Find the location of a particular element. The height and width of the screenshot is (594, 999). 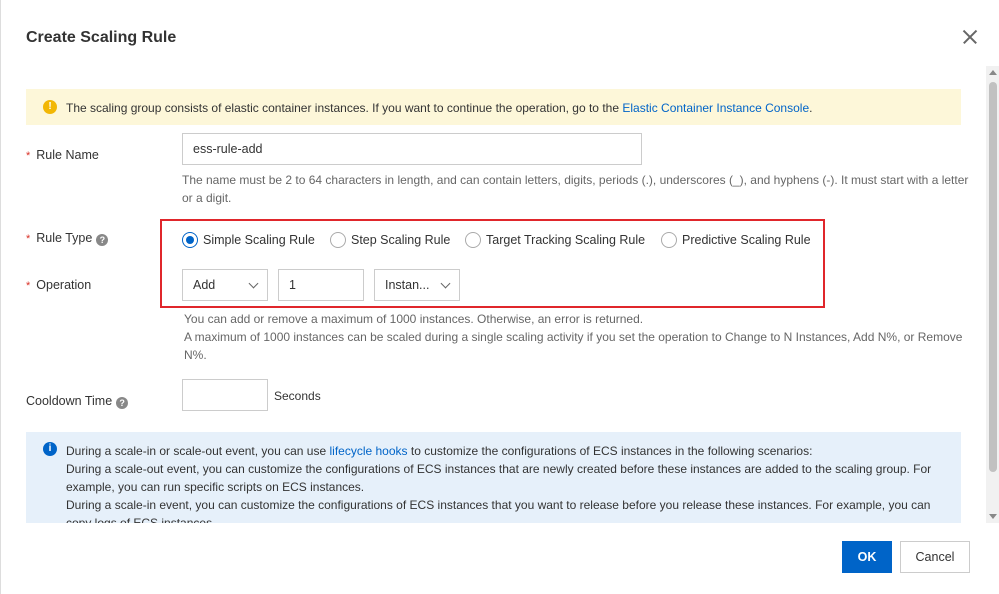

cooldown-unit: Seconds is located at coordinates (297, 396).